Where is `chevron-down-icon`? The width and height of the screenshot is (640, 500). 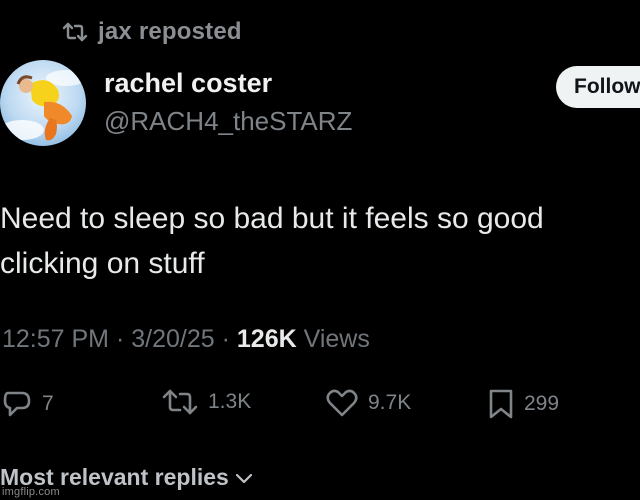 chevron-down-icon is located at coordinates (244, 477).